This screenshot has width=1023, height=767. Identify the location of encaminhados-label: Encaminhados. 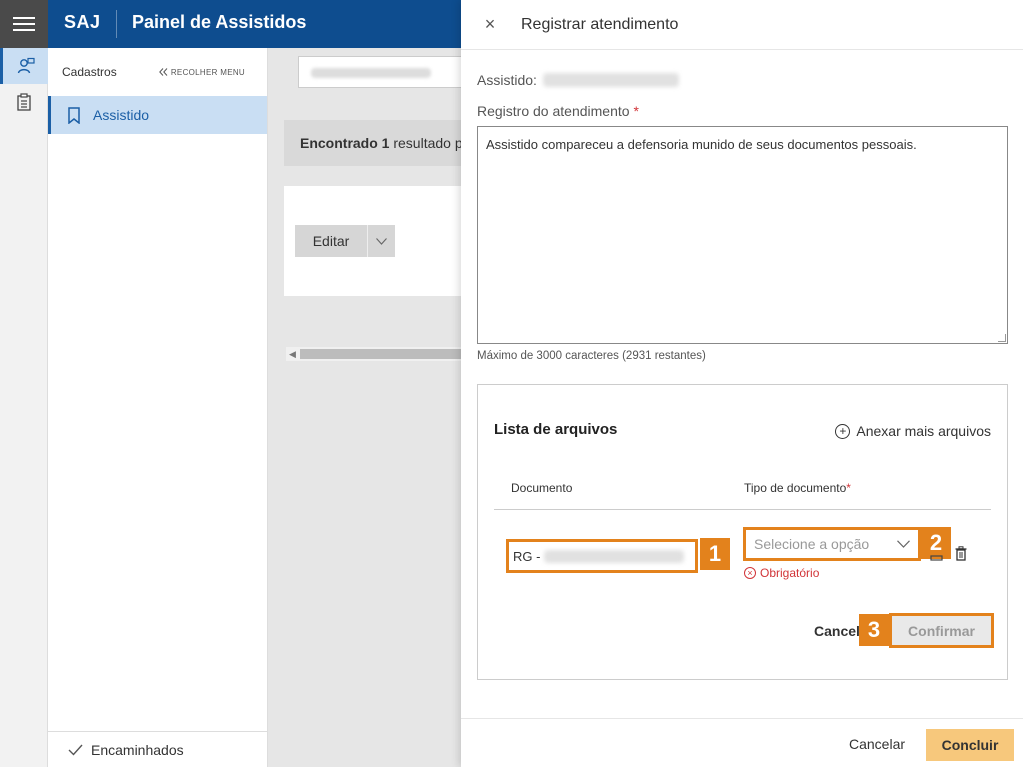
(137, 749).